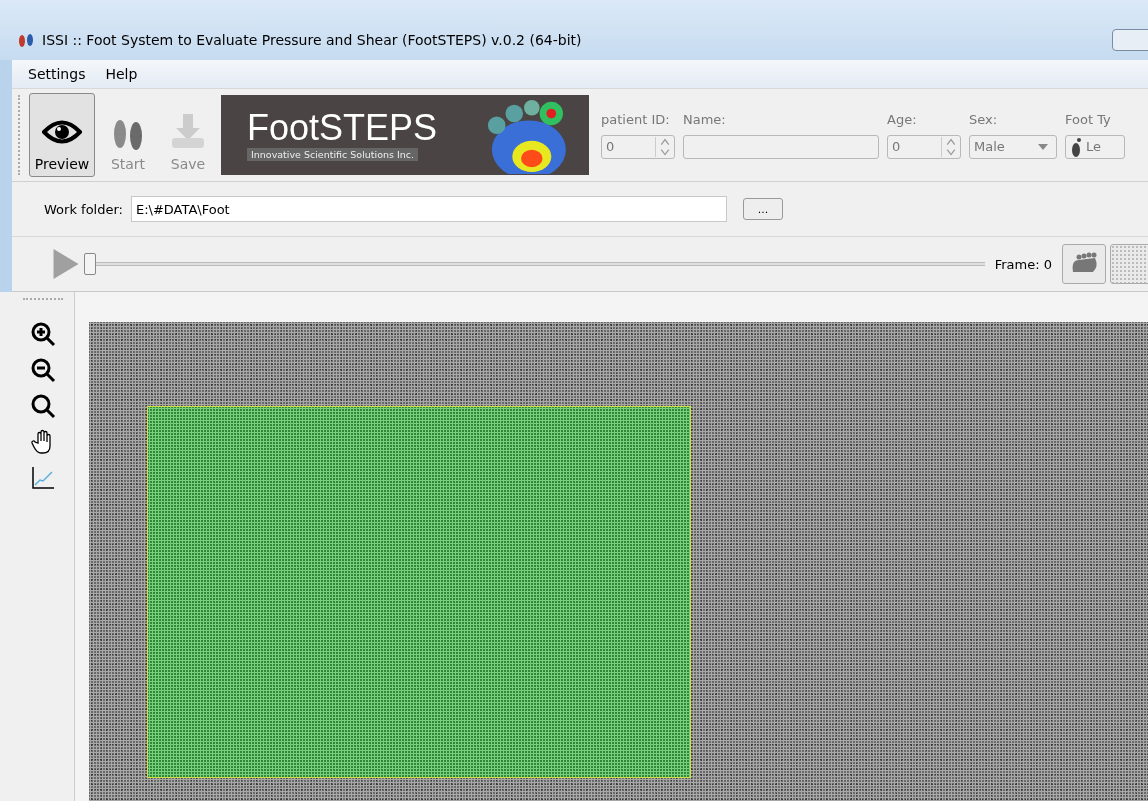  I want to click on work-folder-field: E:\#DATA\Foot, so click(428, 209).